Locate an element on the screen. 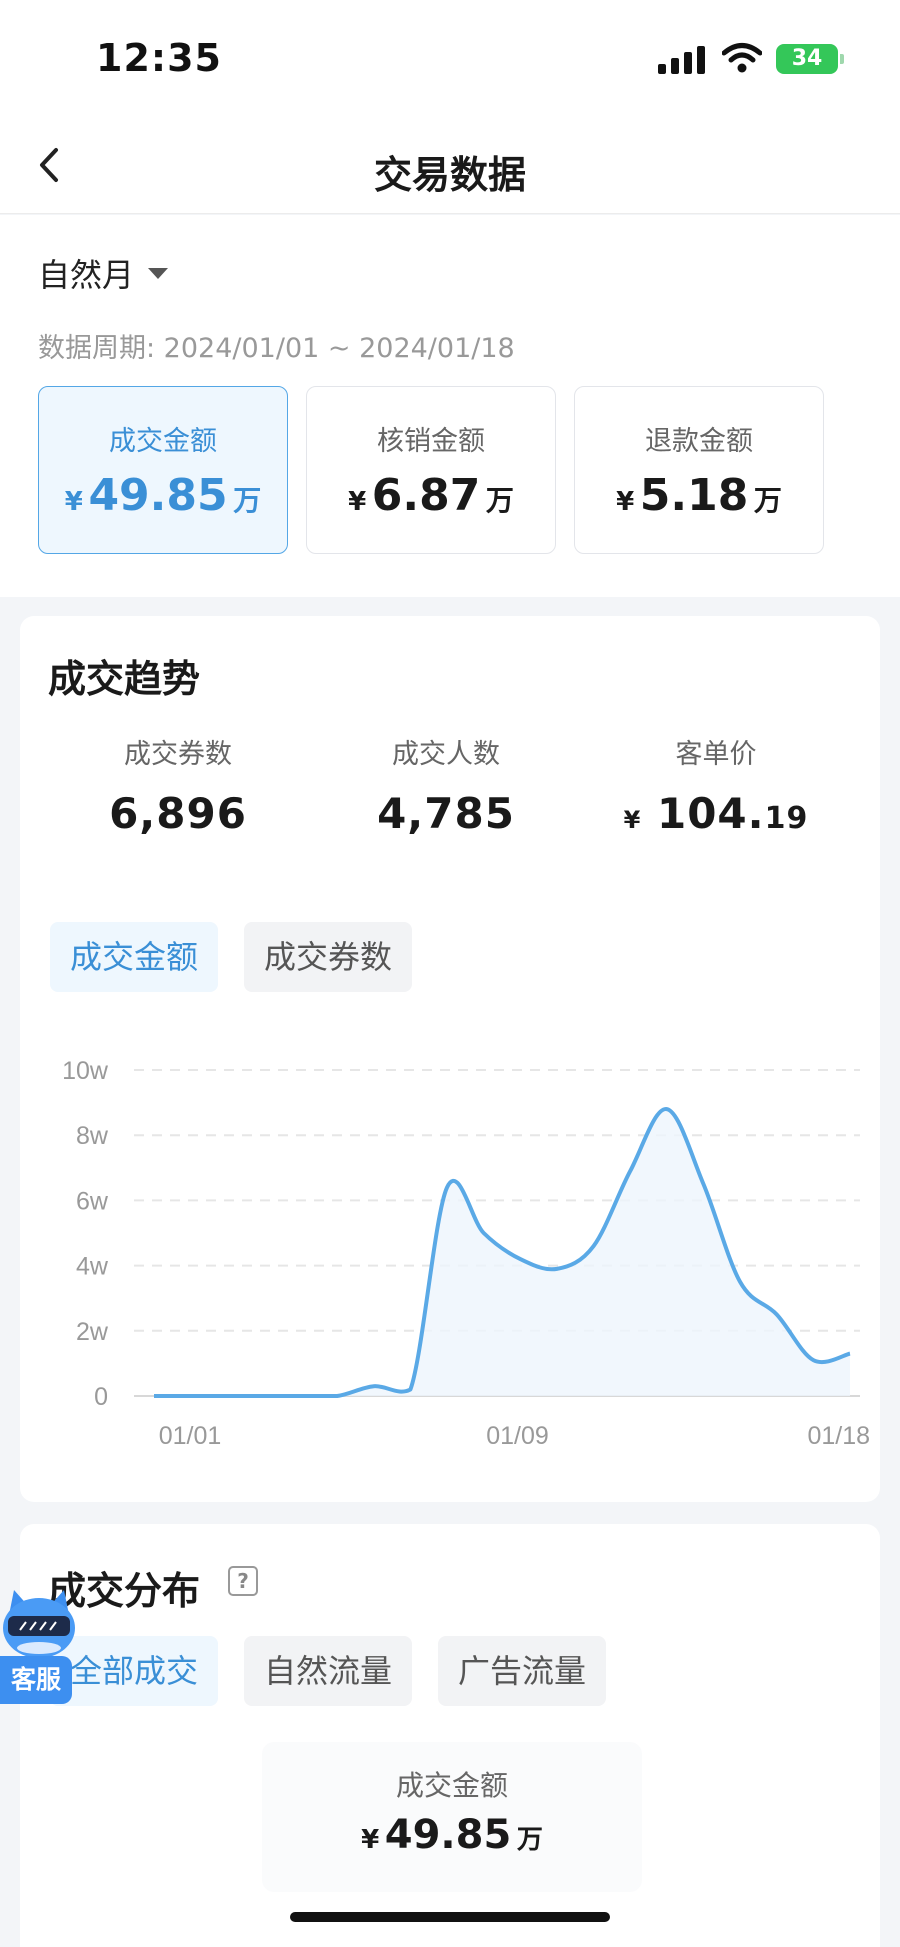  tab-organic-traffic: 自然流量 is located at coordinates (328, 1671).